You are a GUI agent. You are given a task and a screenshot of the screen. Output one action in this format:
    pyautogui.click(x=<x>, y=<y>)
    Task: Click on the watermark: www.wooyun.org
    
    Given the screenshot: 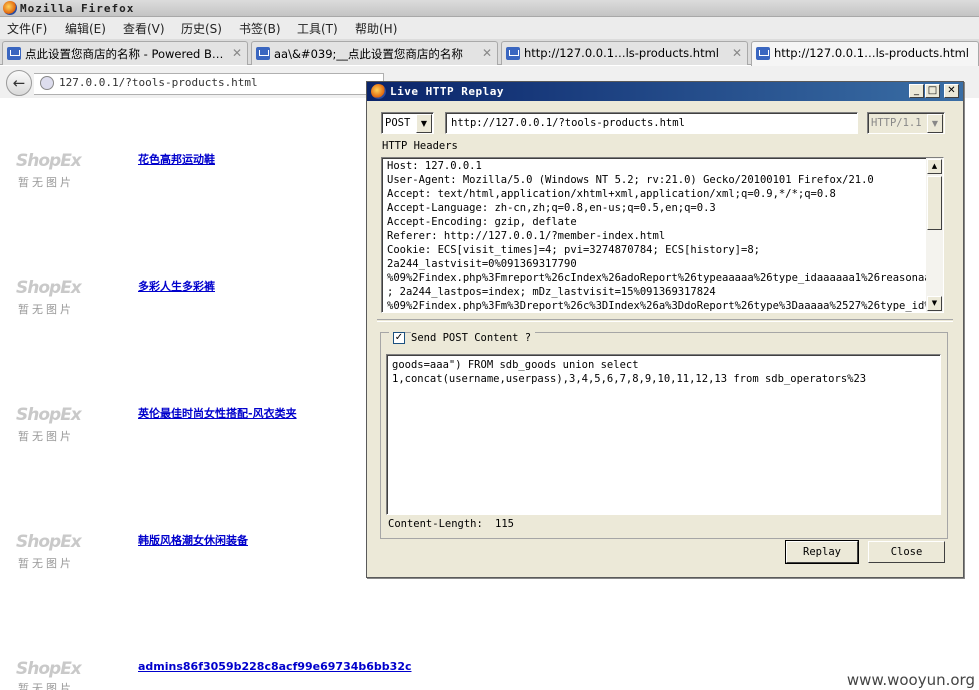 What is the action you would take?
    pyautogui.click(x=910, y=680)
    